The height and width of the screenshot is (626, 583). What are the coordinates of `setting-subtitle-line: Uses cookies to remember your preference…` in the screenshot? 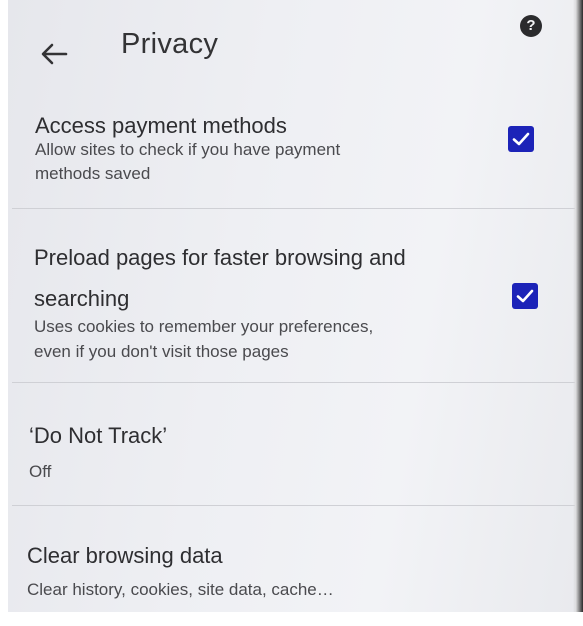 It's located at (204, 326).